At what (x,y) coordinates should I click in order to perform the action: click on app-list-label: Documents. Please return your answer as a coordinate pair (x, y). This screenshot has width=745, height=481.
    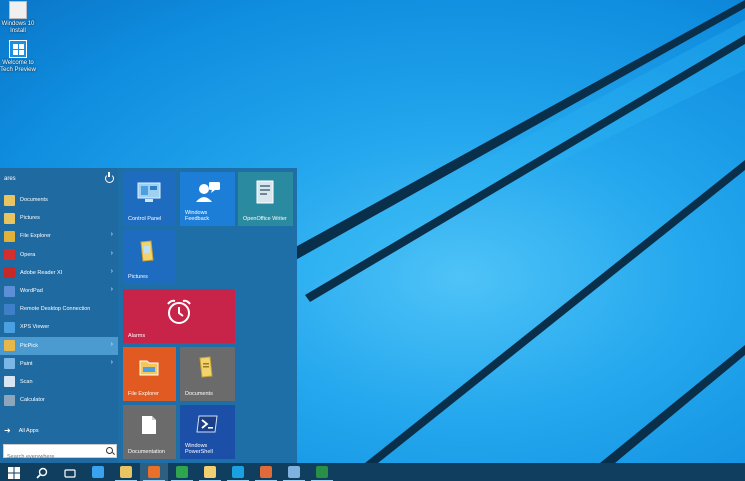
    Looking at the image, I should click on (34, 200).